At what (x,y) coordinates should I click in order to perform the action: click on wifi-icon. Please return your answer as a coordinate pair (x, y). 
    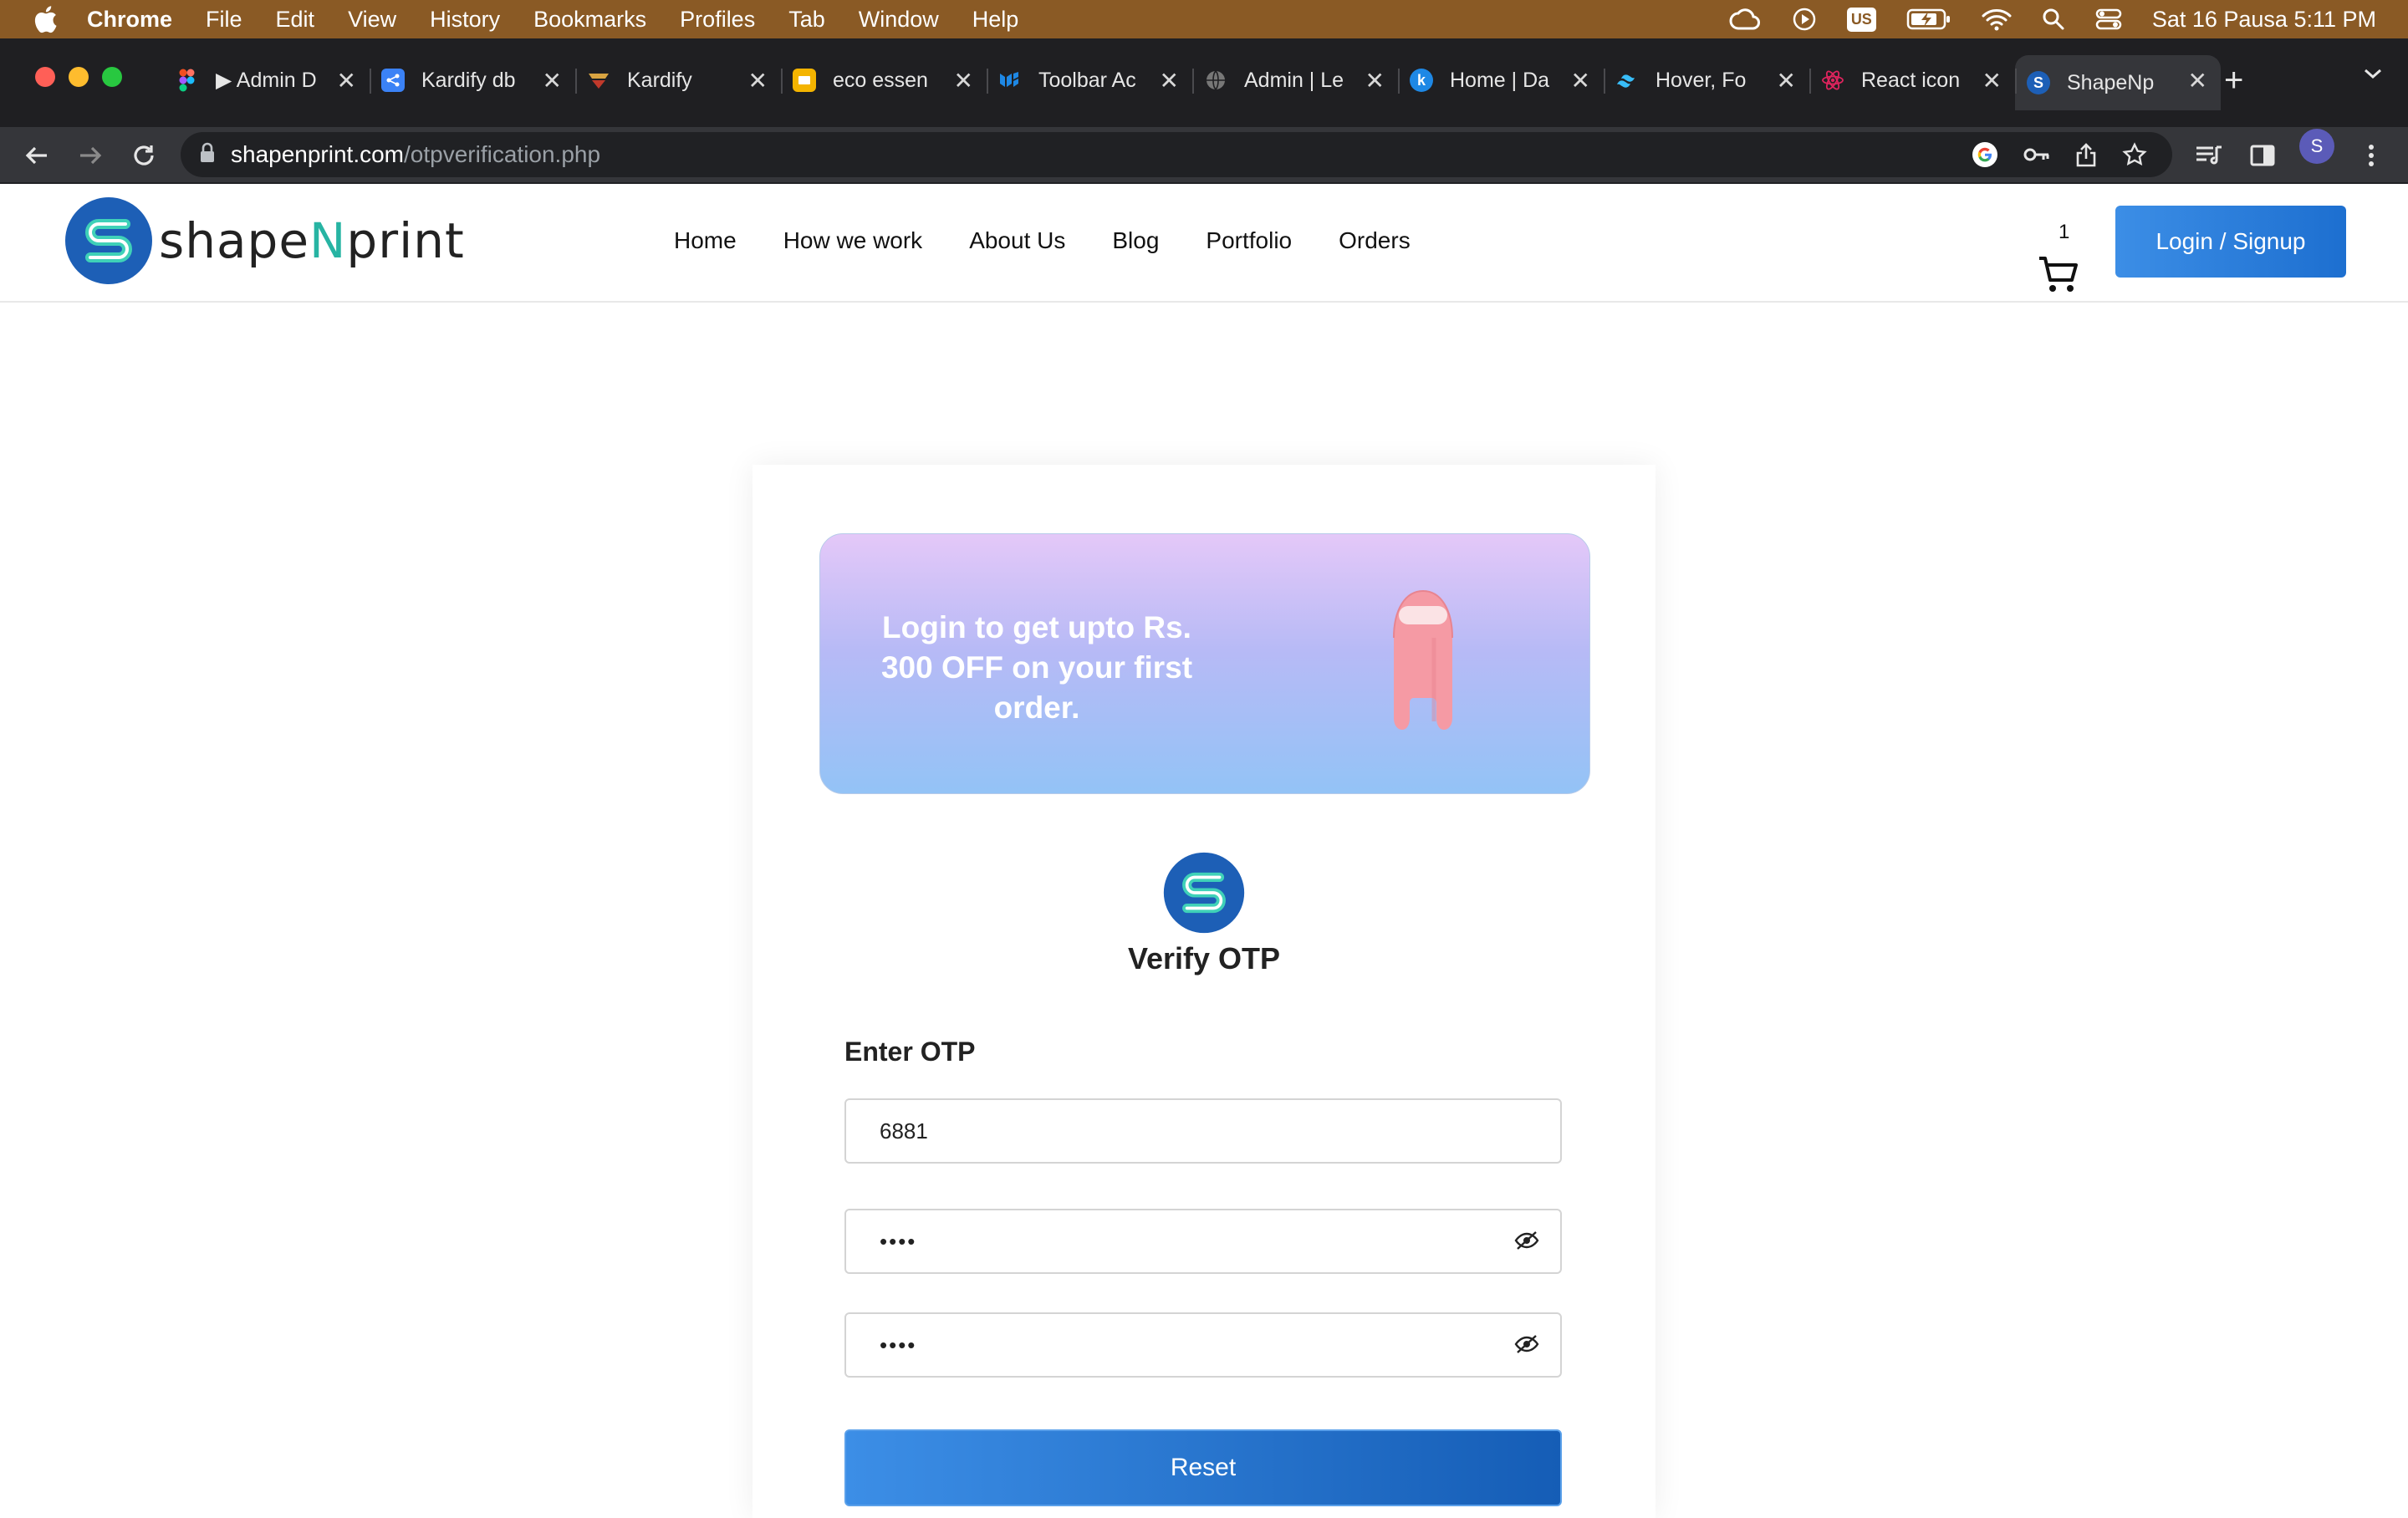
    Looking at the image, I should click on (1997, 19).